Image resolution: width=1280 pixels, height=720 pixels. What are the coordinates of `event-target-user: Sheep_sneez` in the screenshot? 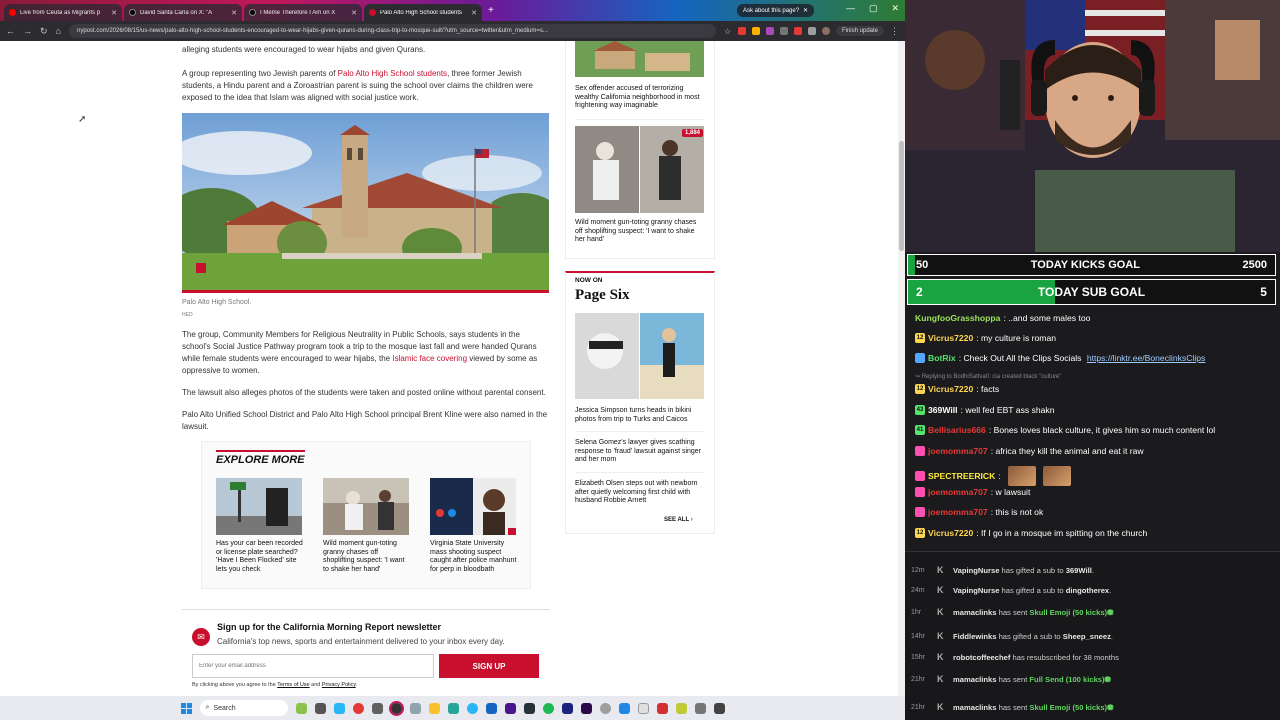 It's located at (1087, 636).